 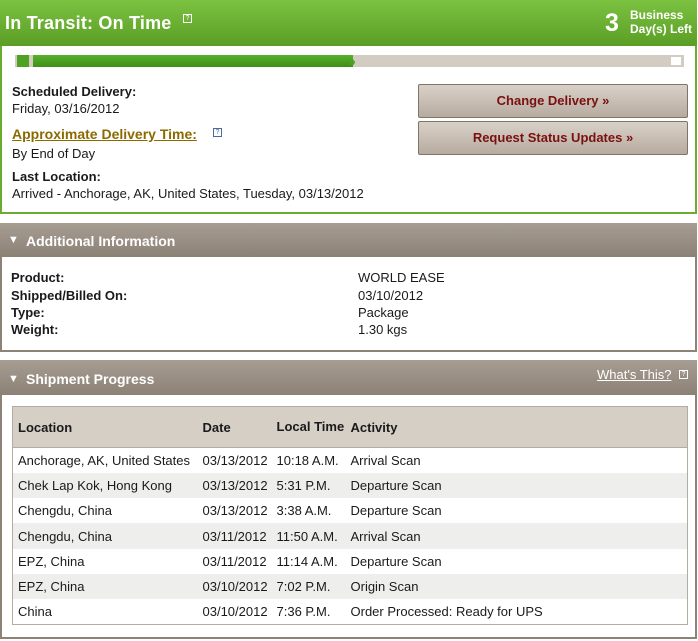 What do you see at coordinates (88, 23) in the screenshot?
I see `status-title-text: In Transit: On Time` at bounding box center [88, 23].